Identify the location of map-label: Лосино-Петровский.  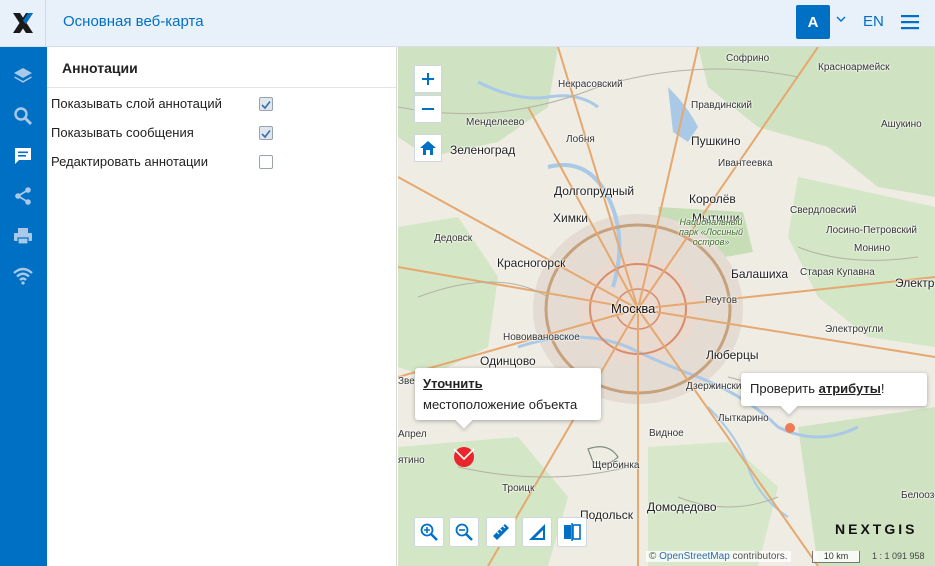
(871, 230).